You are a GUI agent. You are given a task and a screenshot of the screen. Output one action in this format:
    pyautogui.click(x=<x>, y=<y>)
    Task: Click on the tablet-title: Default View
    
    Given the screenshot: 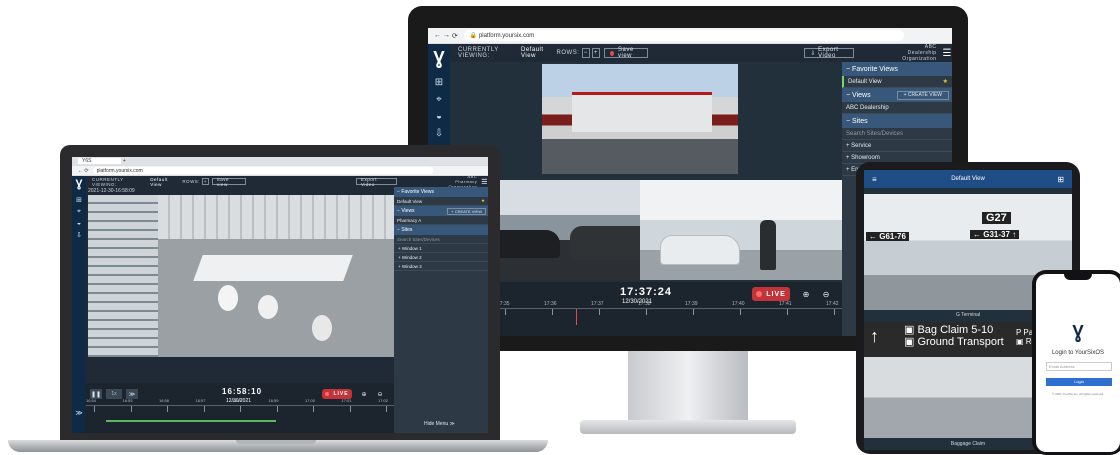 What is the action you would take?
    pyautogui.click(x=968, y=179)
    